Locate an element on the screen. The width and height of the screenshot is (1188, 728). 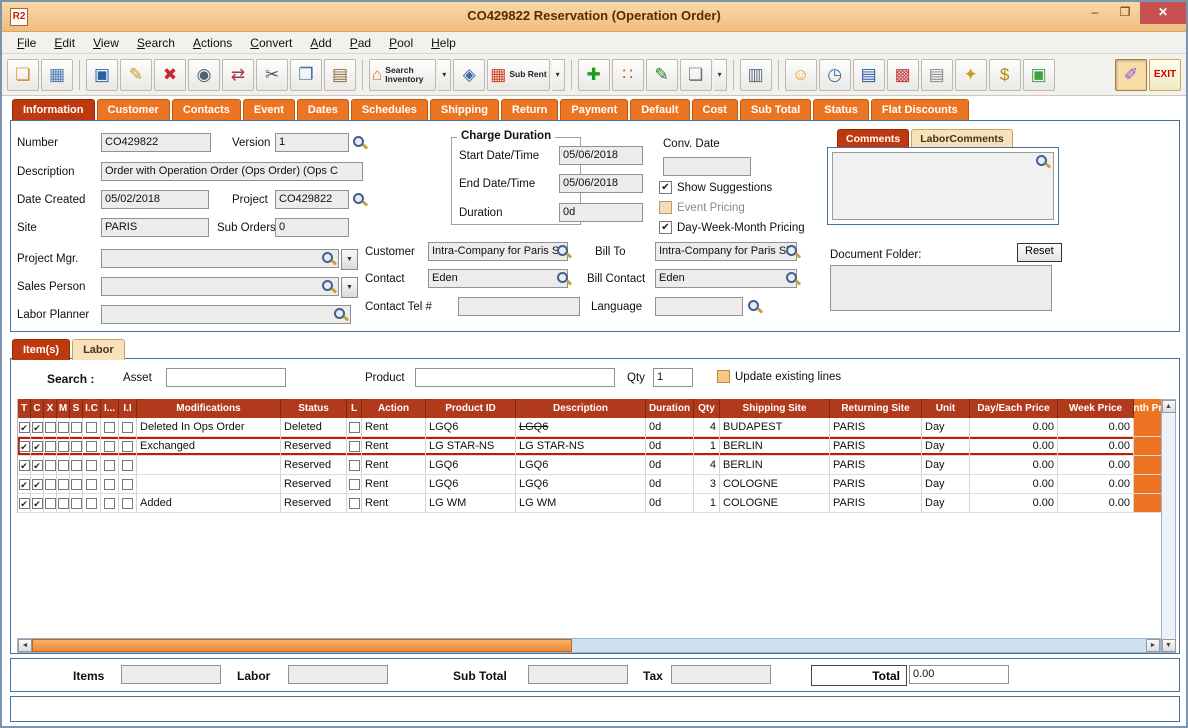
project-field: CO429822 is located at coordinates (312, 199).